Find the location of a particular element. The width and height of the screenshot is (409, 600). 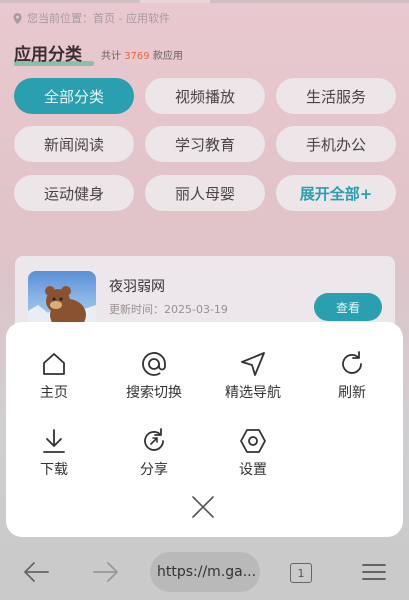

browser-toolbar: https://m.ga... 1 is located at coordinates (204, 572).